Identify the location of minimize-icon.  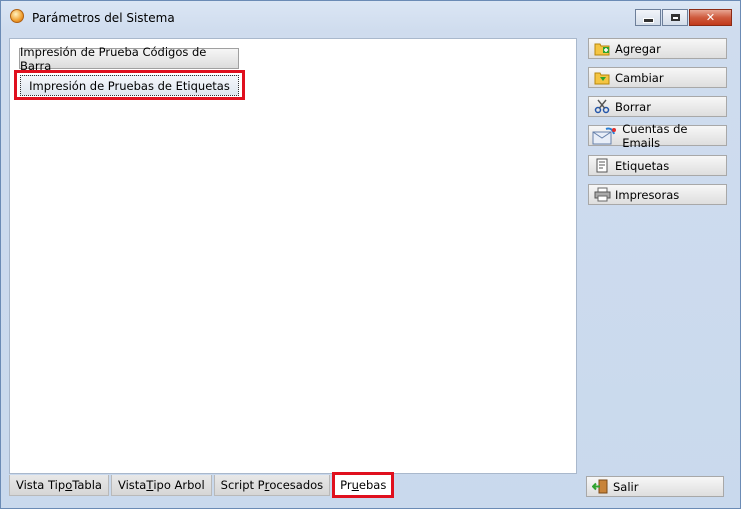
(648, 20).